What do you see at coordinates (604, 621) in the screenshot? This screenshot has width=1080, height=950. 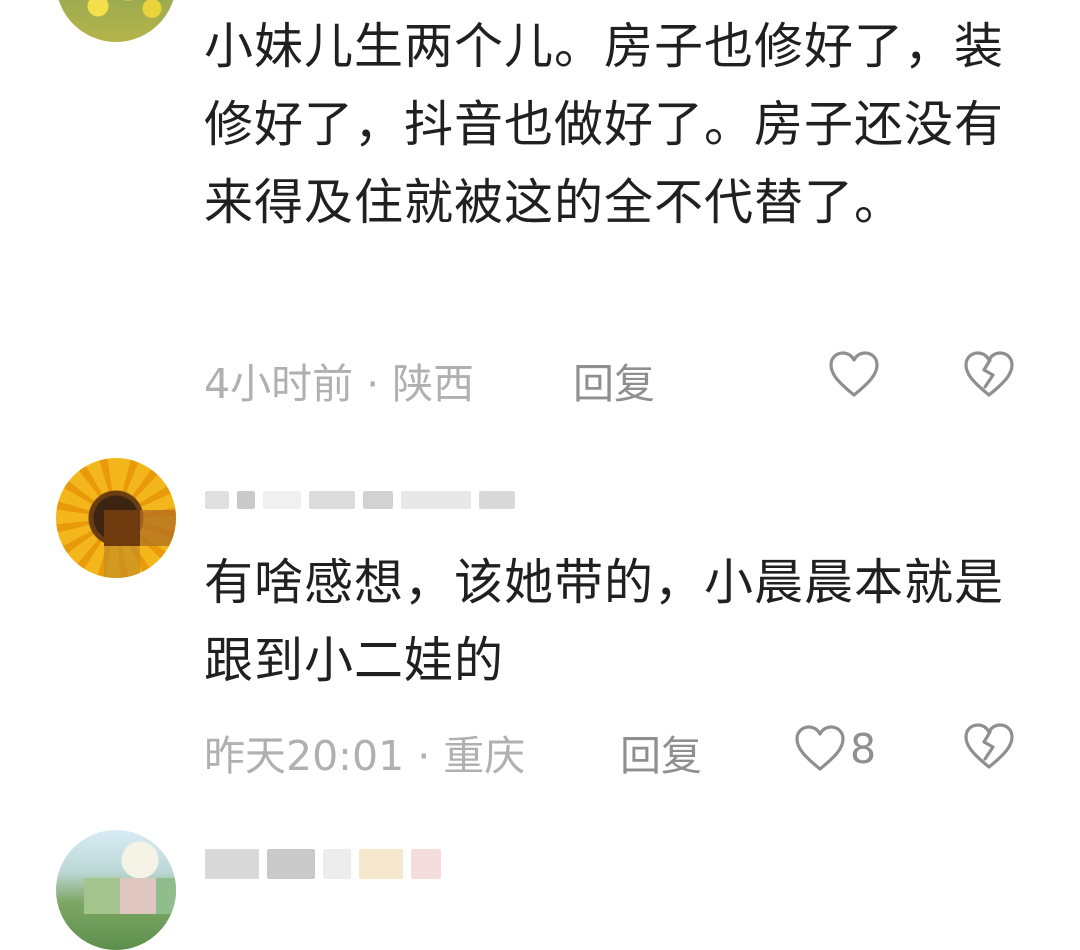 I see `comment-text: 有啥感想，该她带的，小晨晨本就是跟到小二娃的` at bounding box center [604, 621].